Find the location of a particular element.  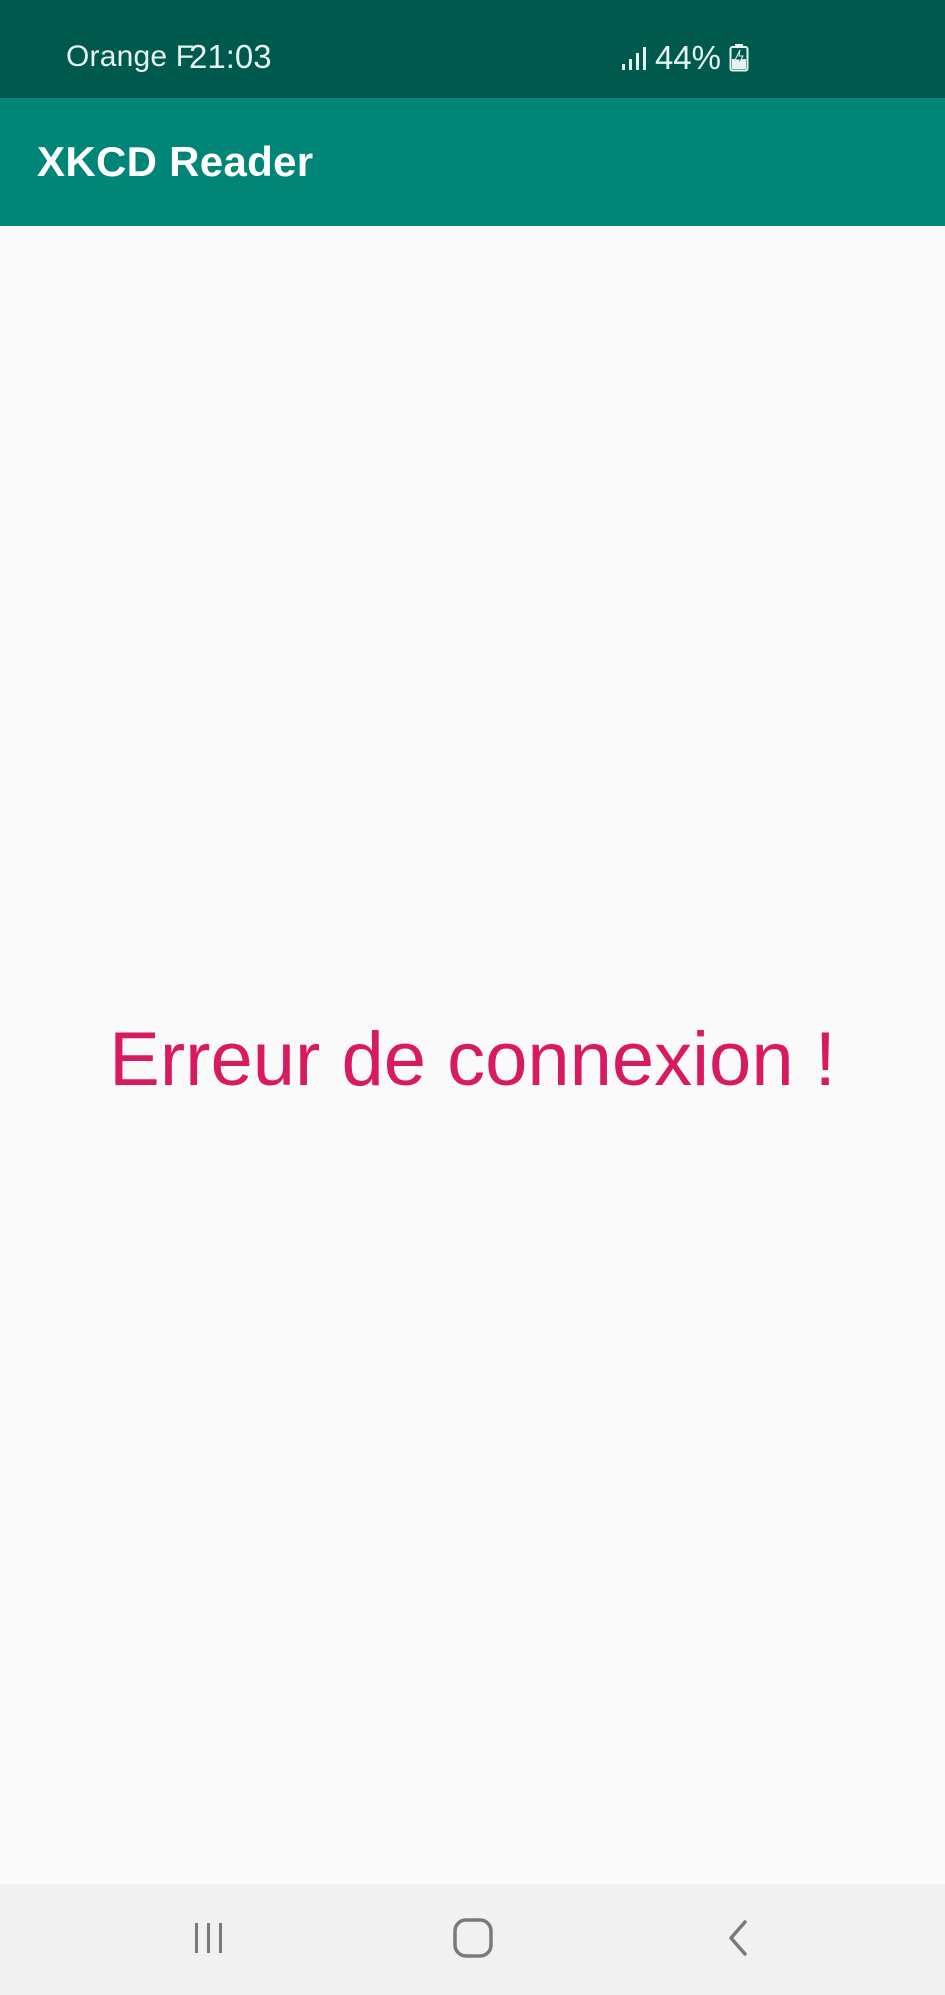

app-bar: XKCD Reader is located at coordinates (472, 162).